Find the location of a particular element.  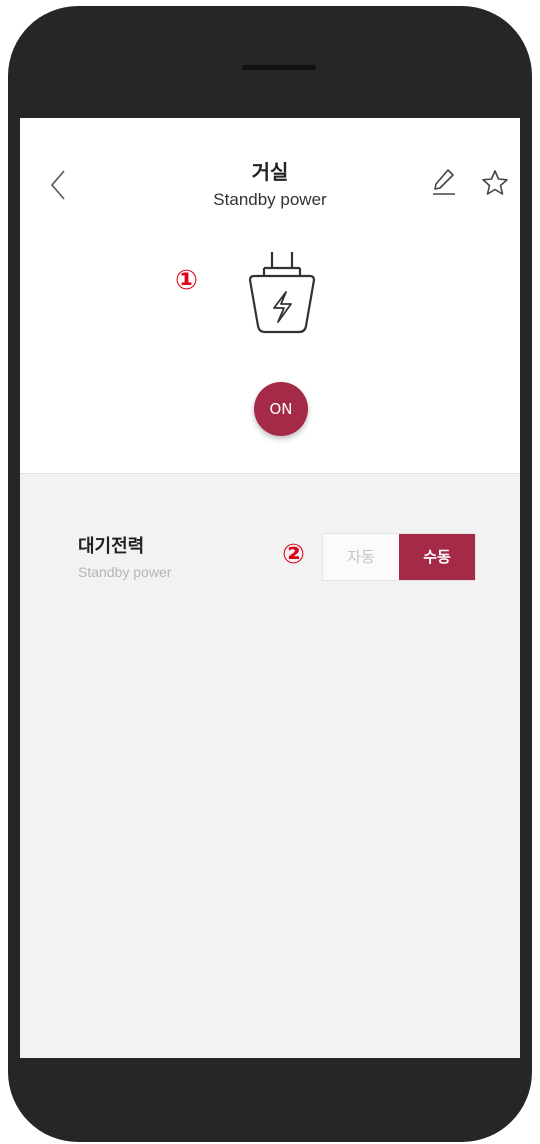

favorite-button is located at coordinates (495, 183).